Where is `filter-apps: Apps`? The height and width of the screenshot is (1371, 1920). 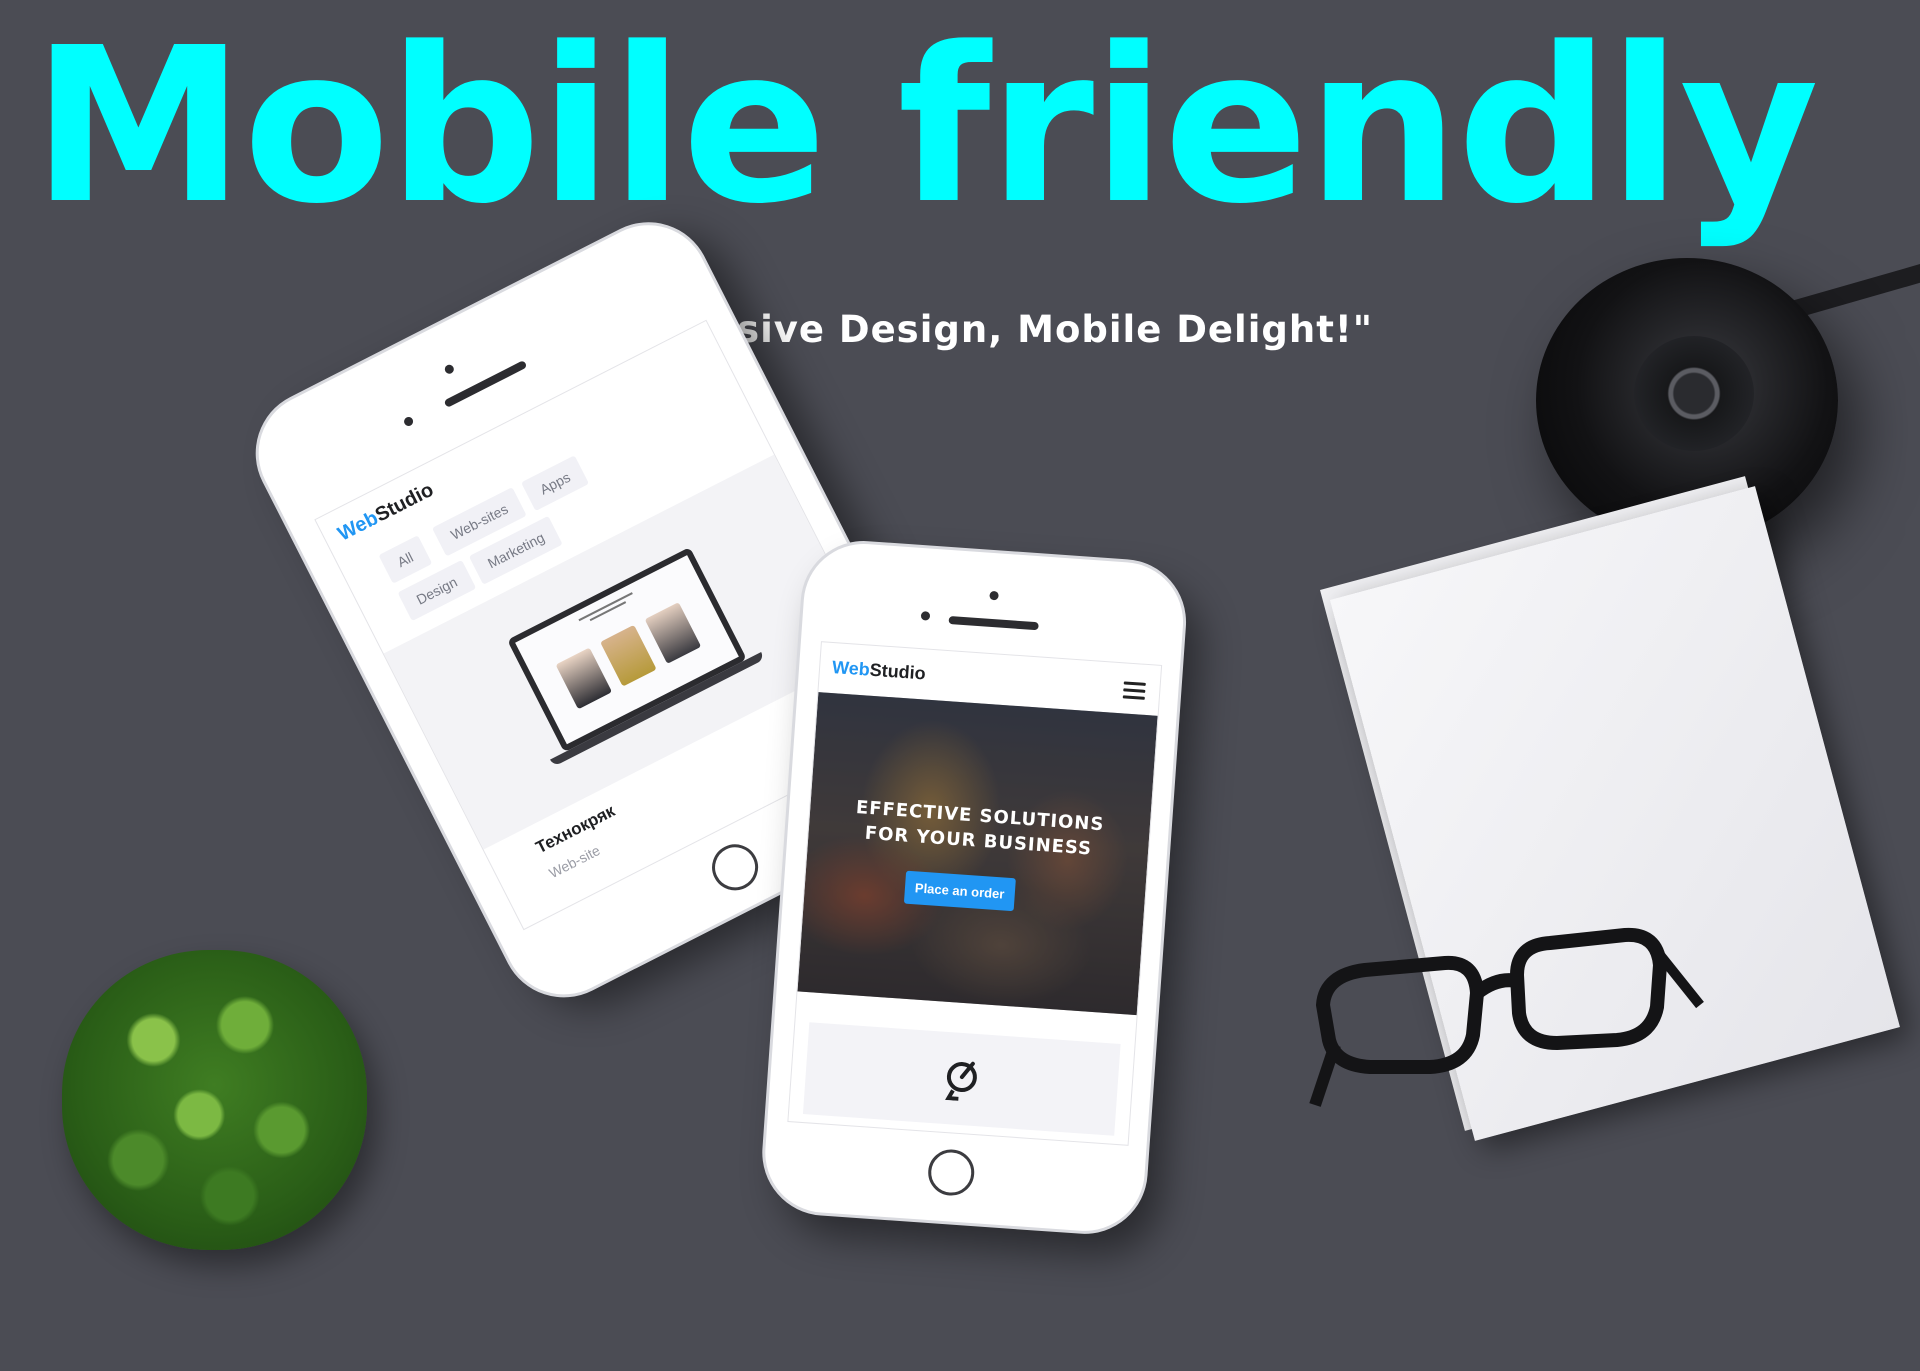
filter-apps: Apps is located at coordinates (555, 483).